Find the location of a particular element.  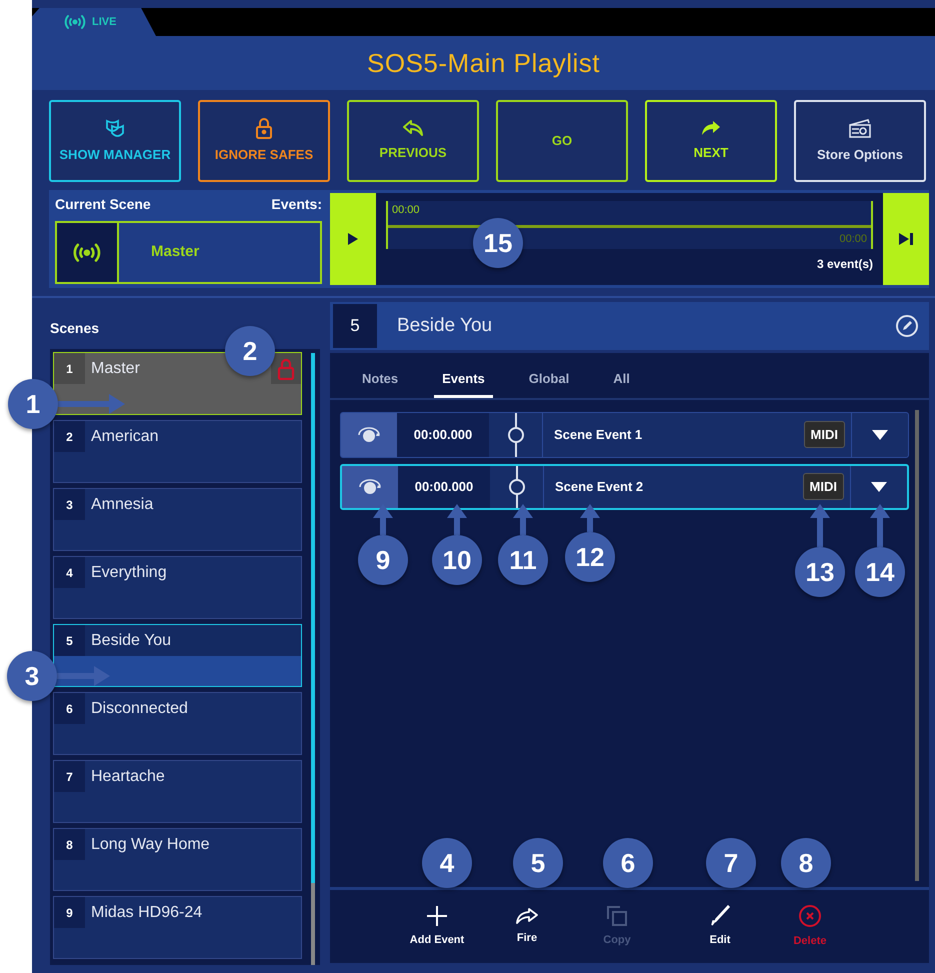

tab: Global is located at coordinates (549, 382).